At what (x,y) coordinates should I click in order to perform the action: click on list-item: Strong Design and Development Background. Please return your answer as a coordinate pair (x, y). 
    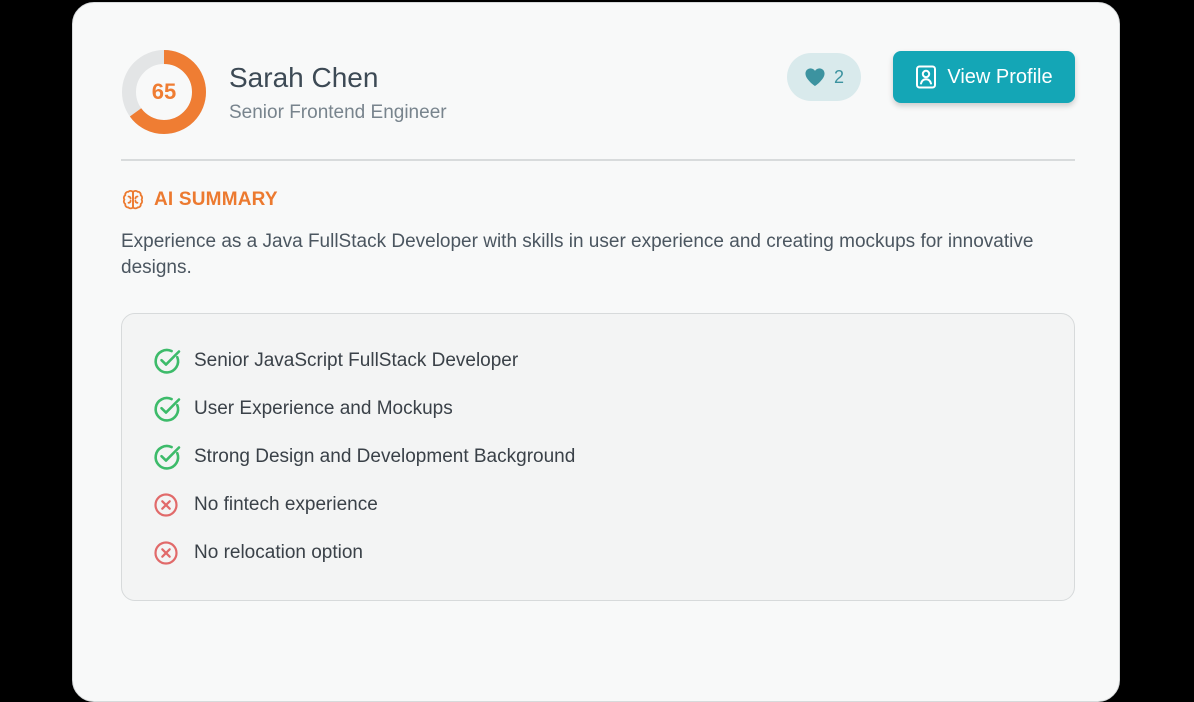
    Looking at the image, I should click on (363, 457).